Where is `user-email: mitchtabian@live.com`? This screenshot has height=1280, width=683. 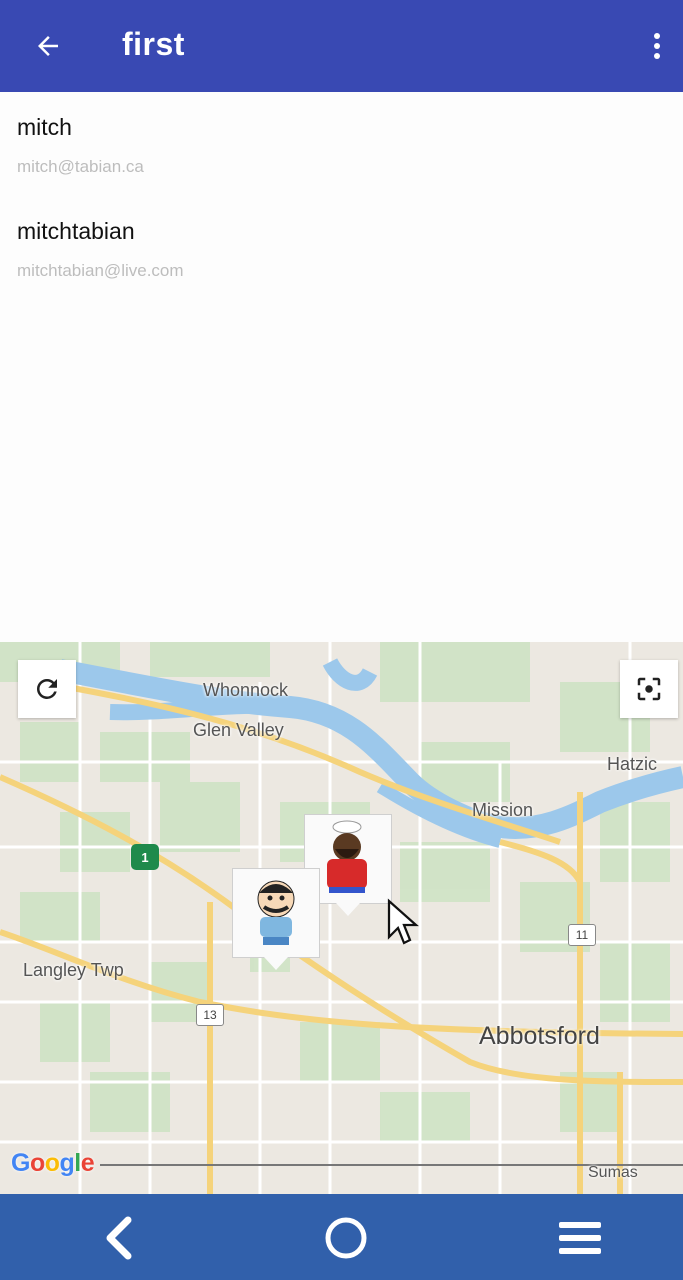 user-email: mitchtabian@live.com is located at coordinates (100, 270).